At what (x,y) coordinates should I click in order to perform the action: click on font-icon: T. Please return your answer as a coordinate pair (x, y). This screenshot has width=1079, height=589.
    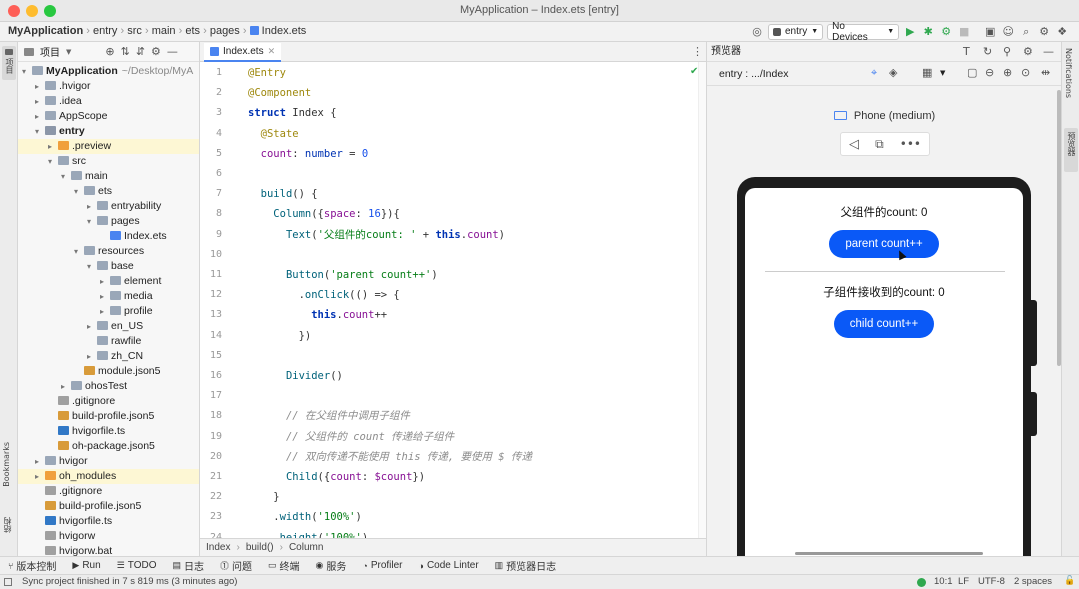
    Looking at the image, I should click on (966, 51).